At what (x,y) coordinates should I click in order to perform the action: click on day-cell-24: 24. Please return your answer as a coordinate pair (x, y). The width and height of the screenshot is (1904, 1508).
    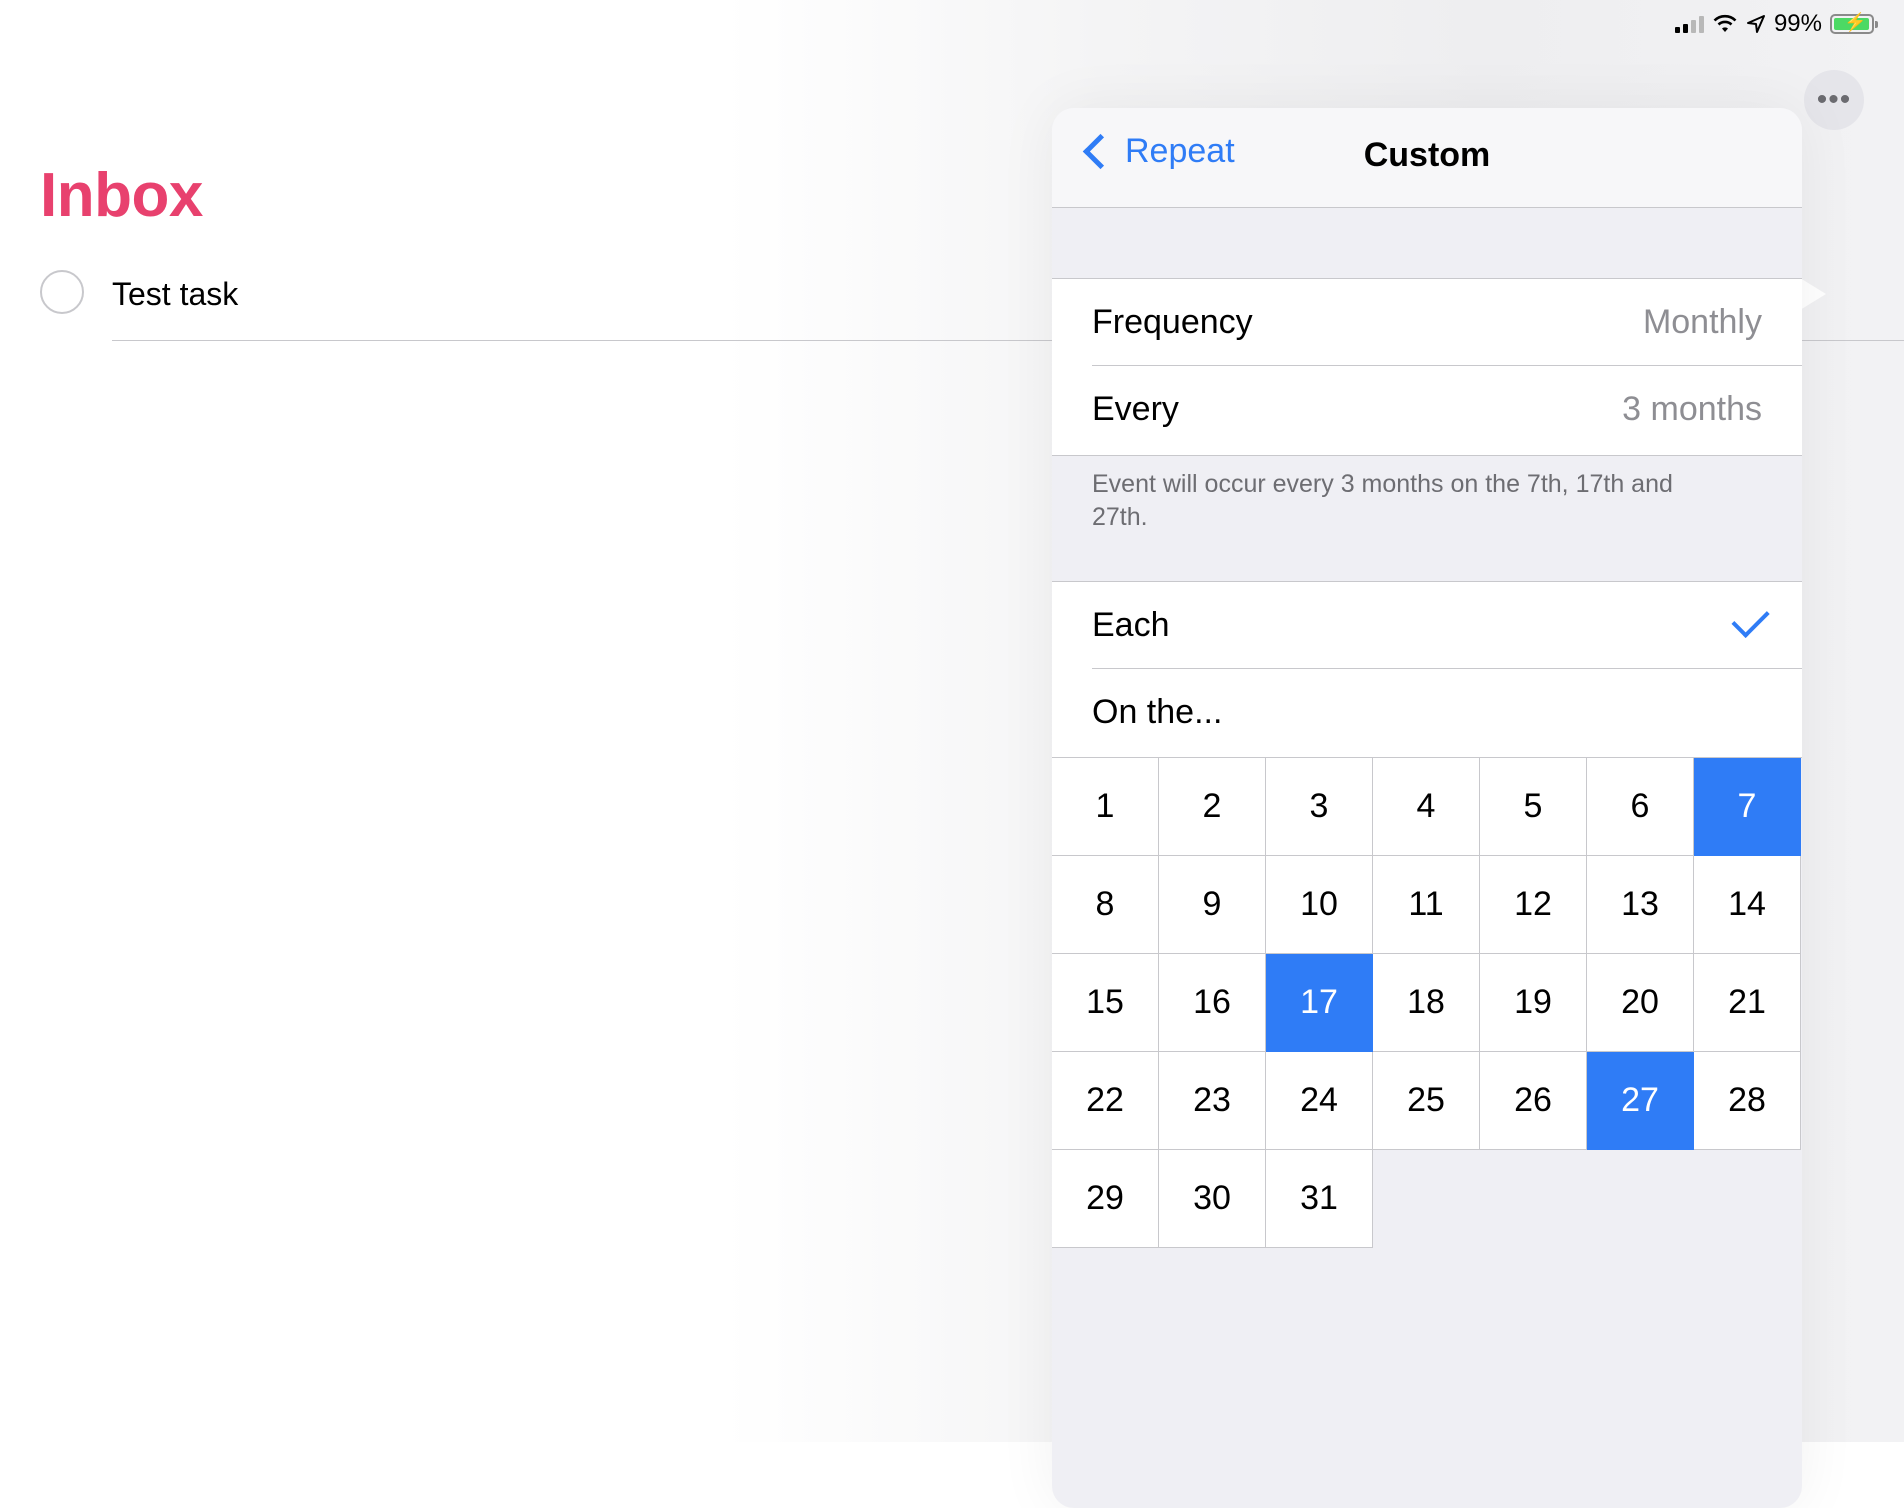
    Looking at the image, I should click on (1319, 1101).